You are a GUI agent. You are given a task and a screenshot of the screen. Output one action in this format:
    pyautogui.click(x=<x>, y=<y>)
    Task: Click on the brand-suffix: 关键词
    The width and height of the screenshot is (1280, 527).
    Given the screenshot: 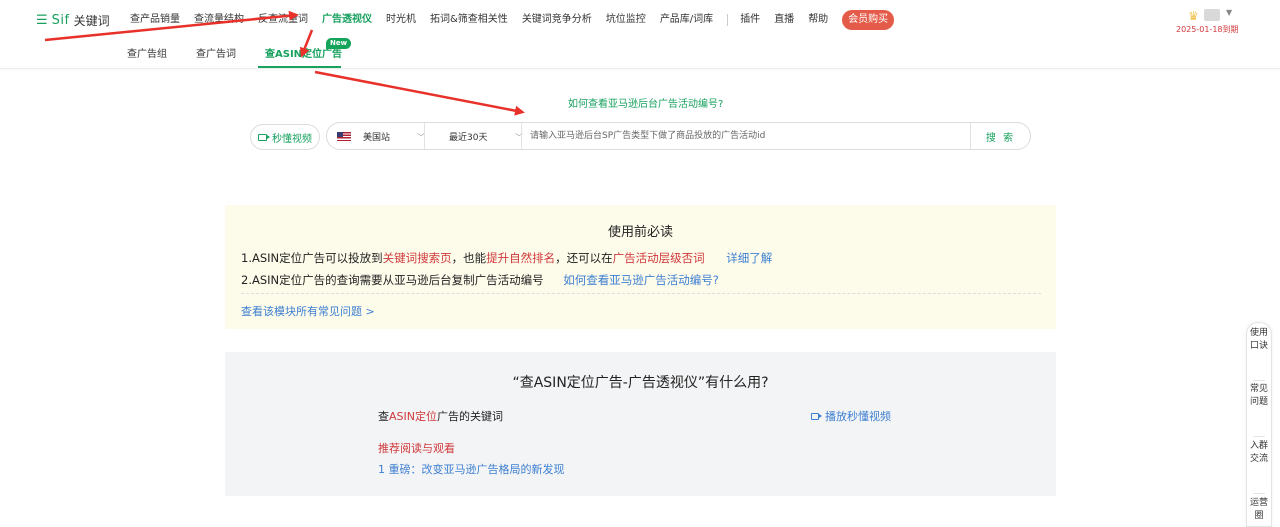 What is the action you would take?
    pyautogui.click(x=91, y=20)
    